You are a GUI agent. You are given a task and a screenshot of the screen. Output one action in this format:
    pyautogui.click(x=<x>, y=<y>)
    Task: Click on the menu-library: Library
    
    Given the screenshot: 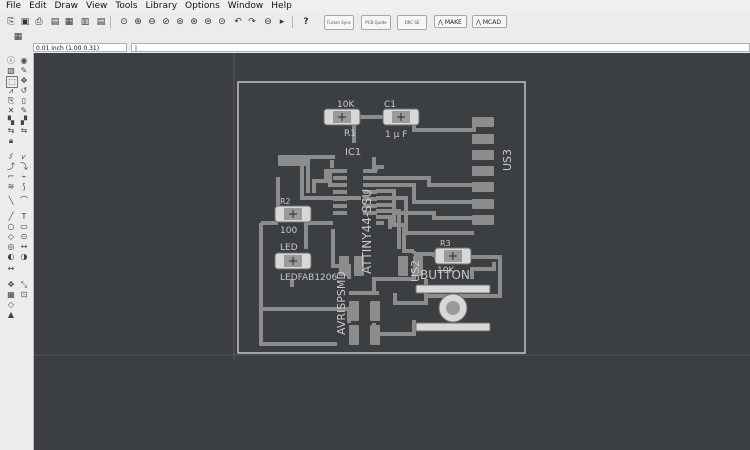 What is the action you would take?
    pyautogui.click(x=161, y=6)
    